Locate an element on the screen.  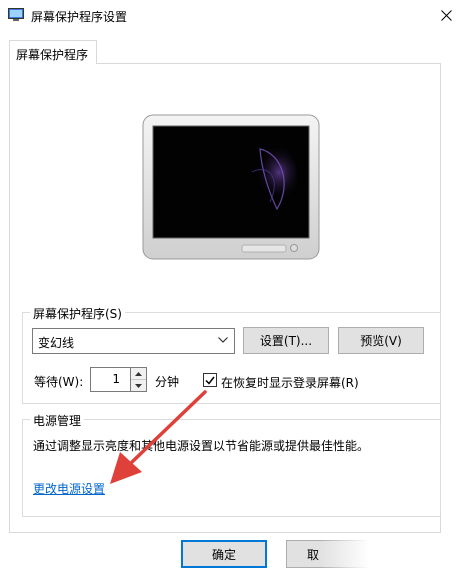
tab-screen-saver: 屏幕保护程序 is located at coordinates (53, 52).